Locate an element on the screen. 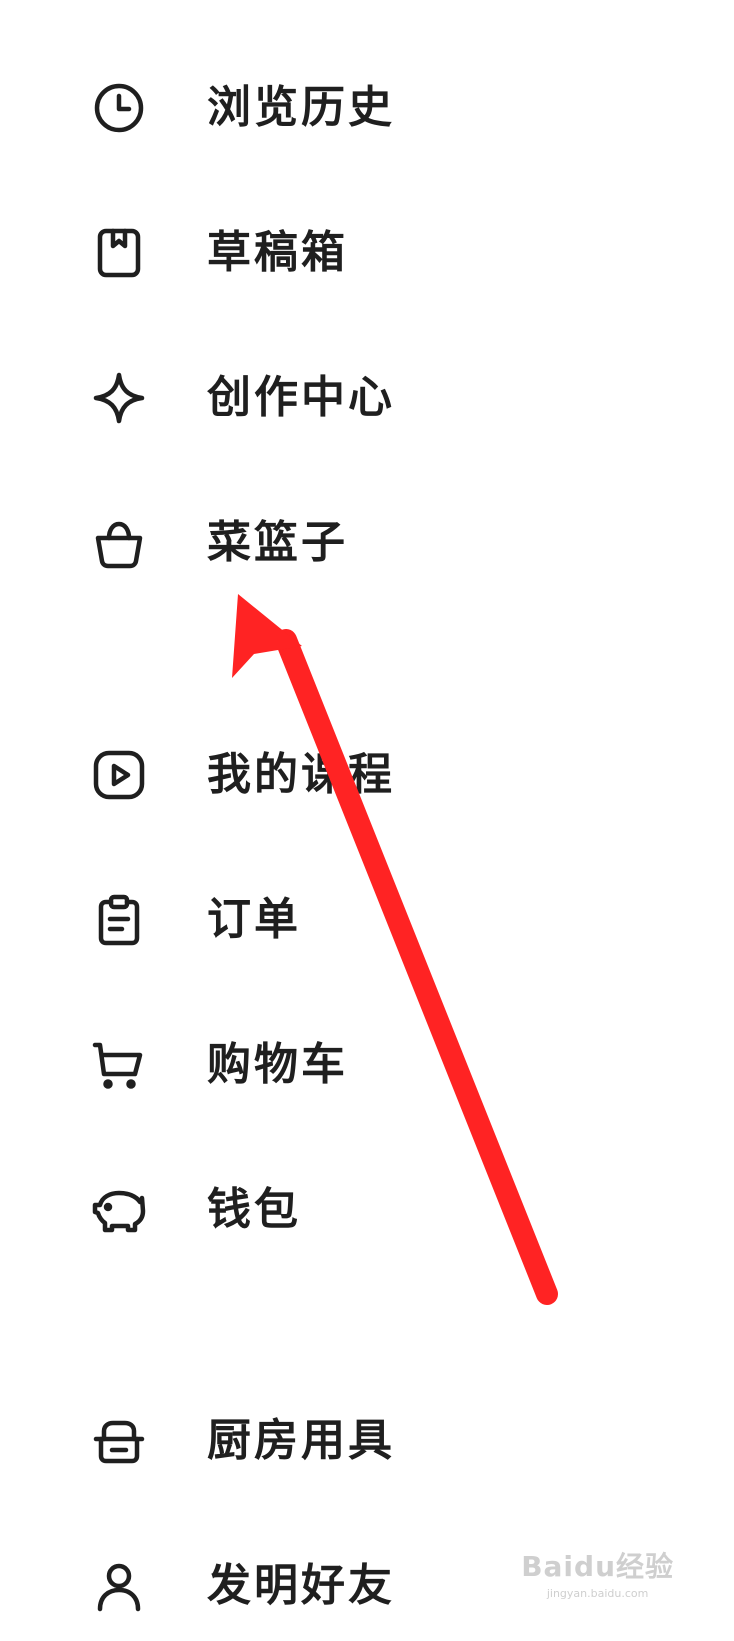  menu-item-creator-center: 创作中心 is located at coordinates (367, 398).